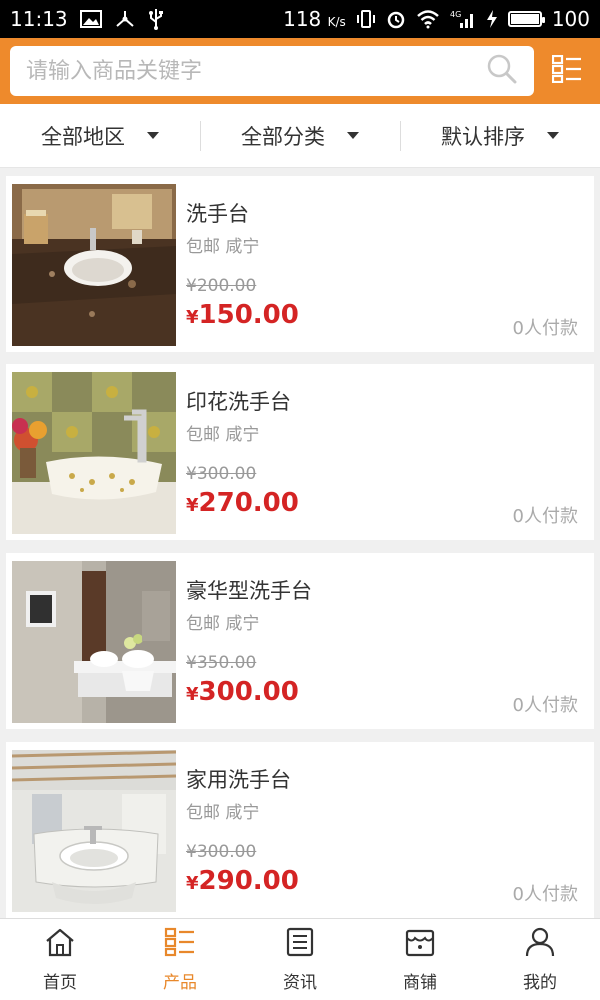 The image size is (600, 1000). What do you see at coordinates (300, 944) in the screenshot?
I see `news-icon` at bounding box center [300, 944].